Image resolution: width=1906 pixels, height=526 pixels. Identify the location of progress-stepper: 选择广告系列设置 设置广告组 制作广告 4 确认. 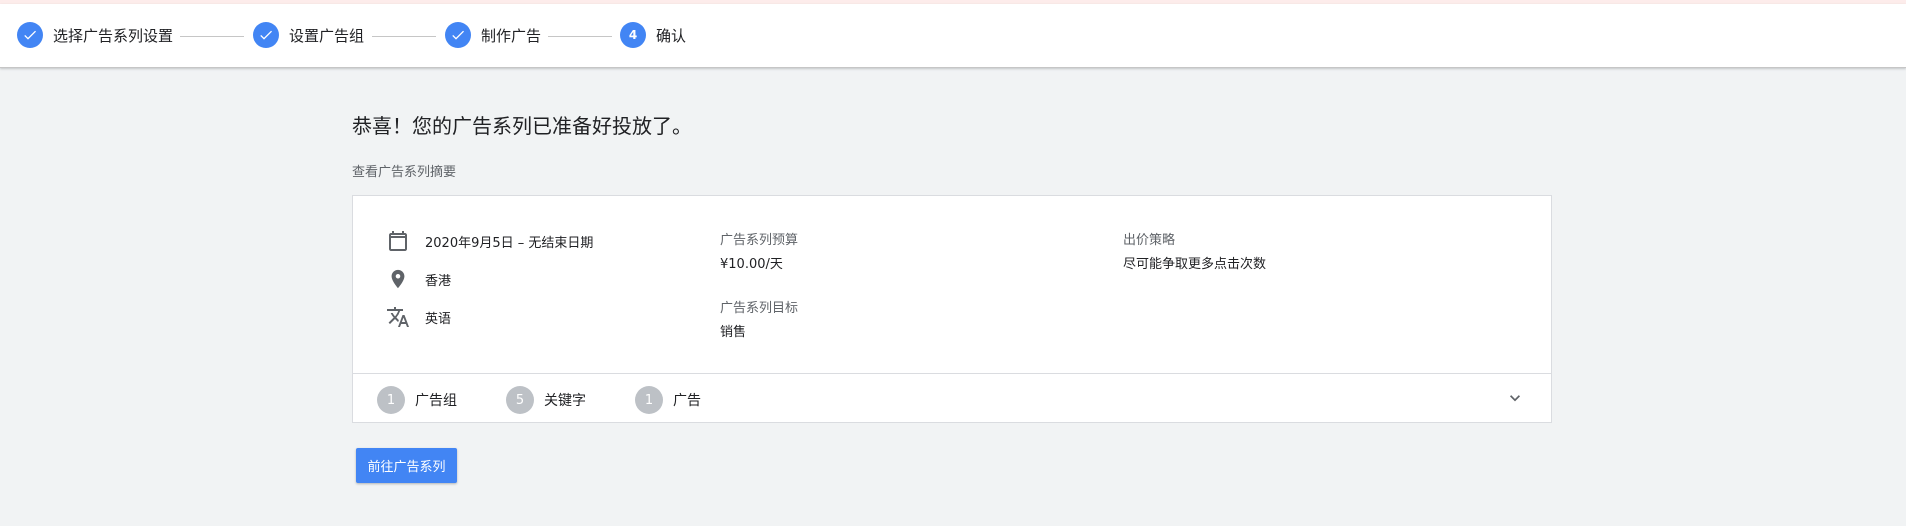
(953, 36).